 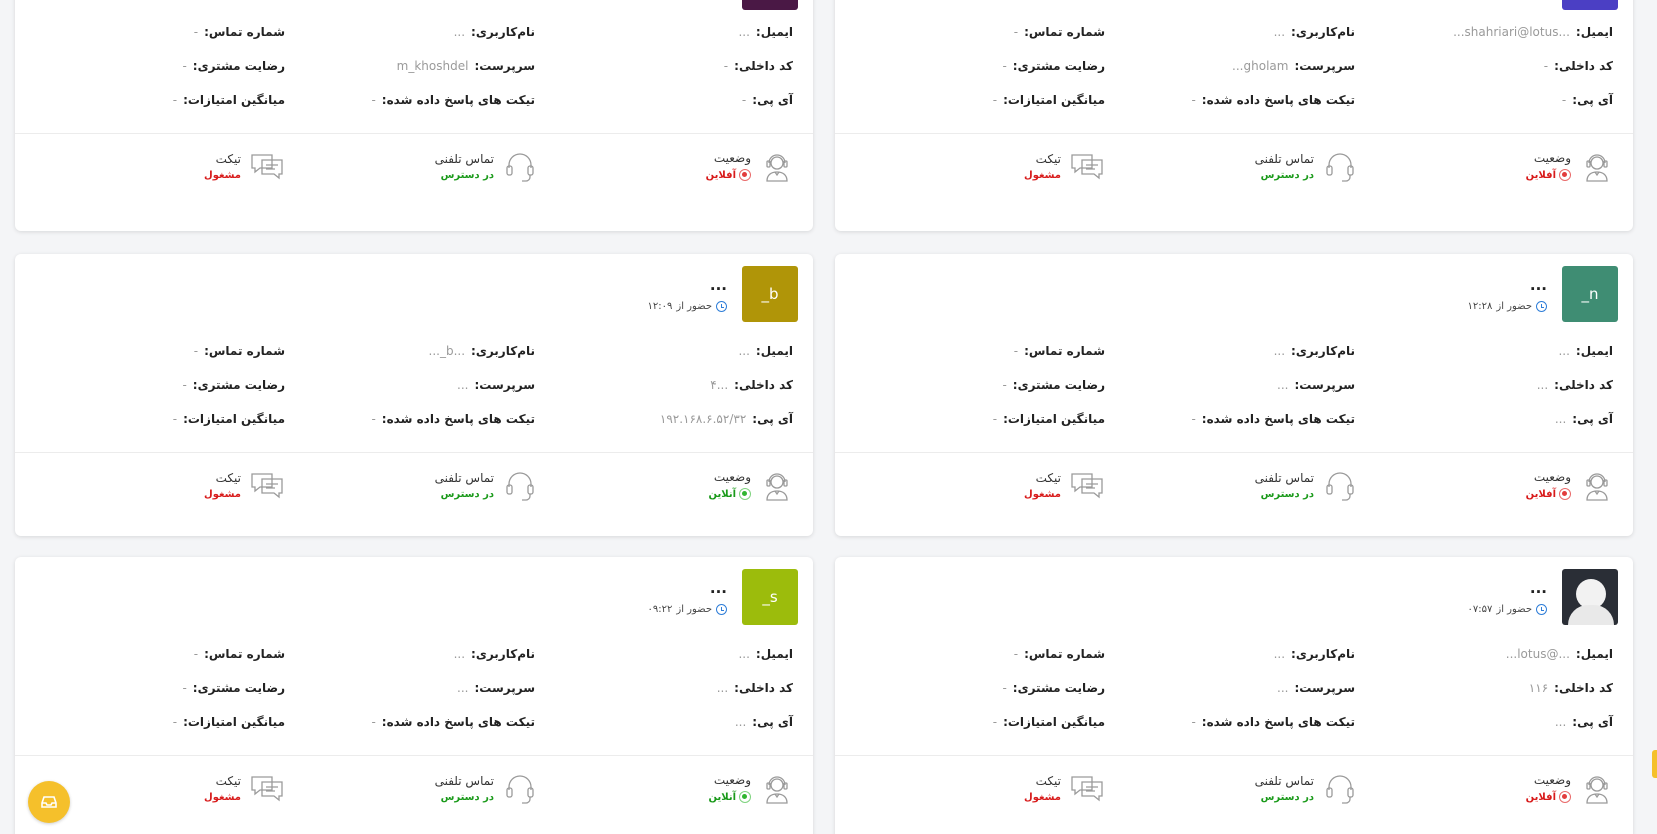 What do you see at coordinates (1565, 494) in the screenshot?
I see `offline-dot-icon` at bounding box center [1565, 494].